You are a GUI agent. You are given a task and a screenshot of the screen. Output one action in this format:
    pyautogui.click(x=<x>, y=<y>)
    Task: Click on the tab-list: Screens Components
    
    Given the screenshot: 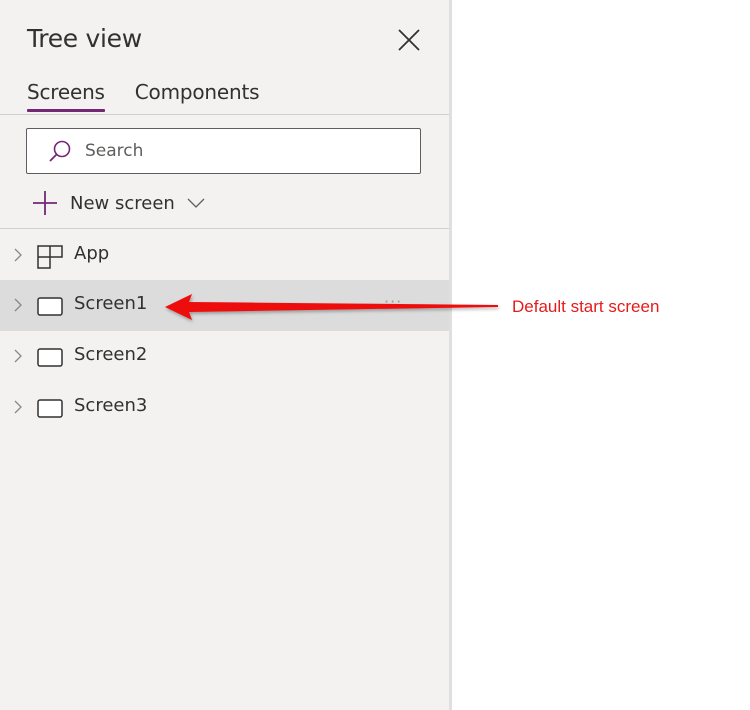 What is the action you would take?
    pyautogui.click(x=143, y=96)
    